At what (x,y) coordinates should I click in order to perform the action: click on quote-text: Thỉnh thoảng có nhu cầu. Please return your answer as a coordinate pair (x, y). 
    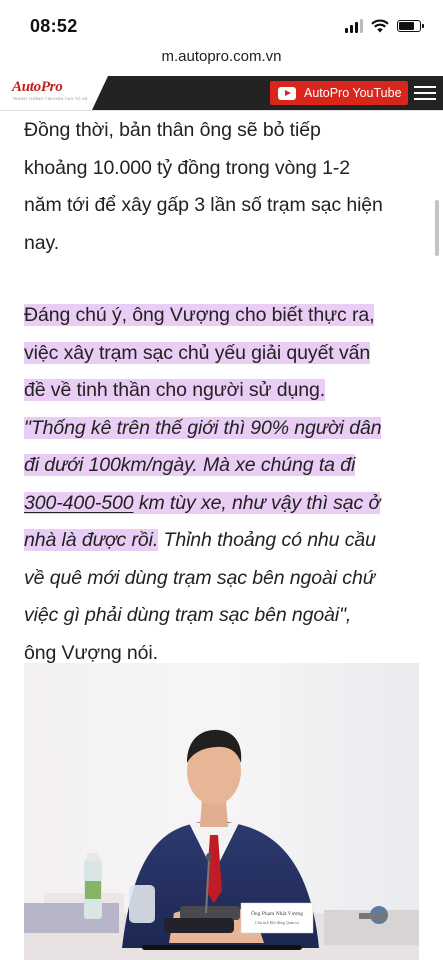
    Looking at the image, I should click on (267, 540).